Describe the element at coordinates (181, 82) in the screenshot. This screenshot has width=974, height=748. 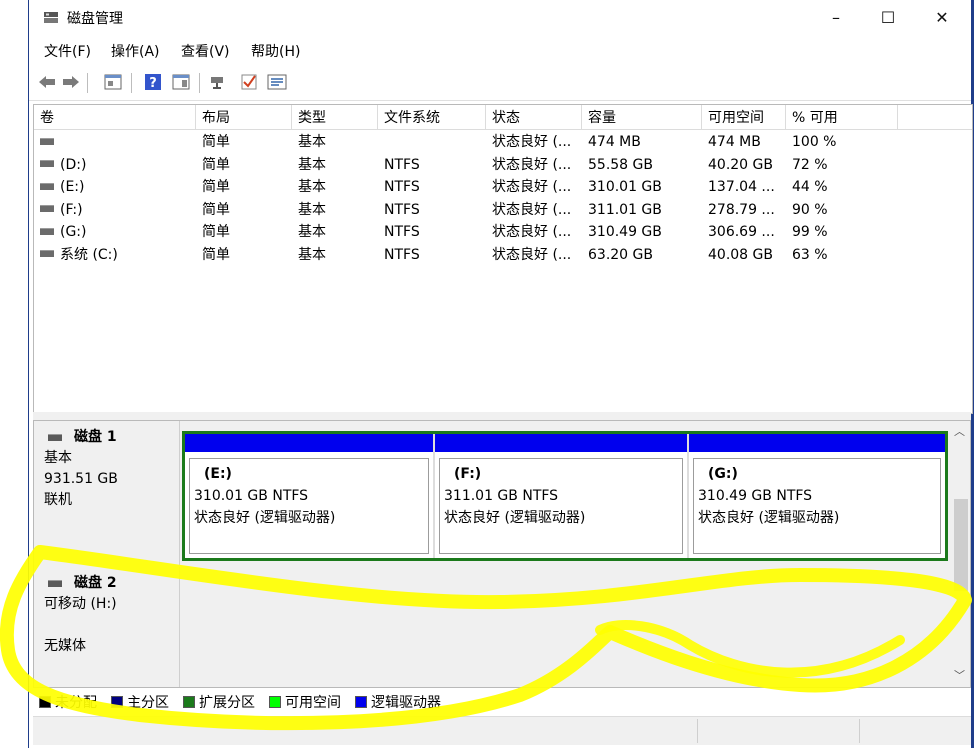
I see `properties-icon` at that location.